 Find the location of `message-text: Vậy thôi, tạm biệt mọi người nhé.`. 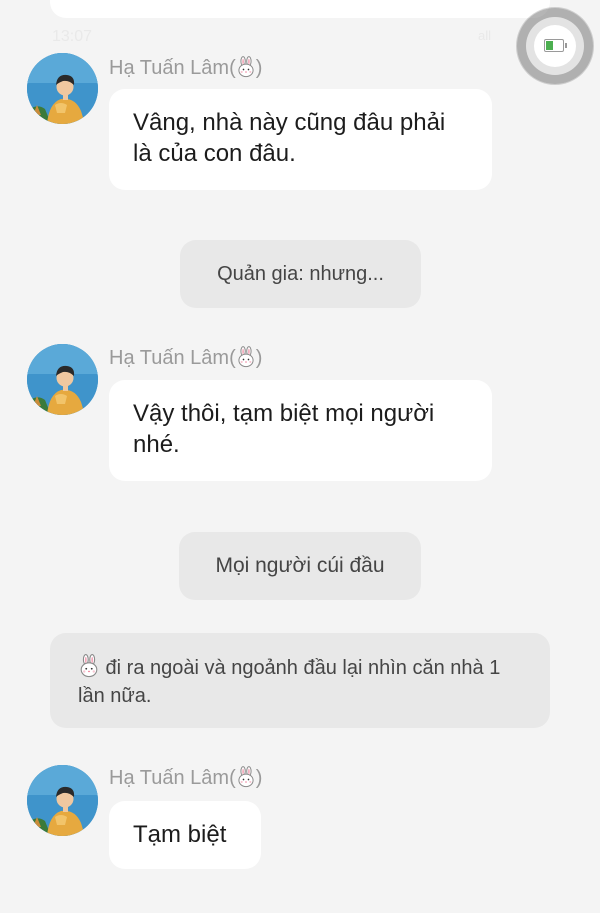

message-text: Vậy thôi, tạm biệt mọi người nhé. is located at coordinates (284, 429).